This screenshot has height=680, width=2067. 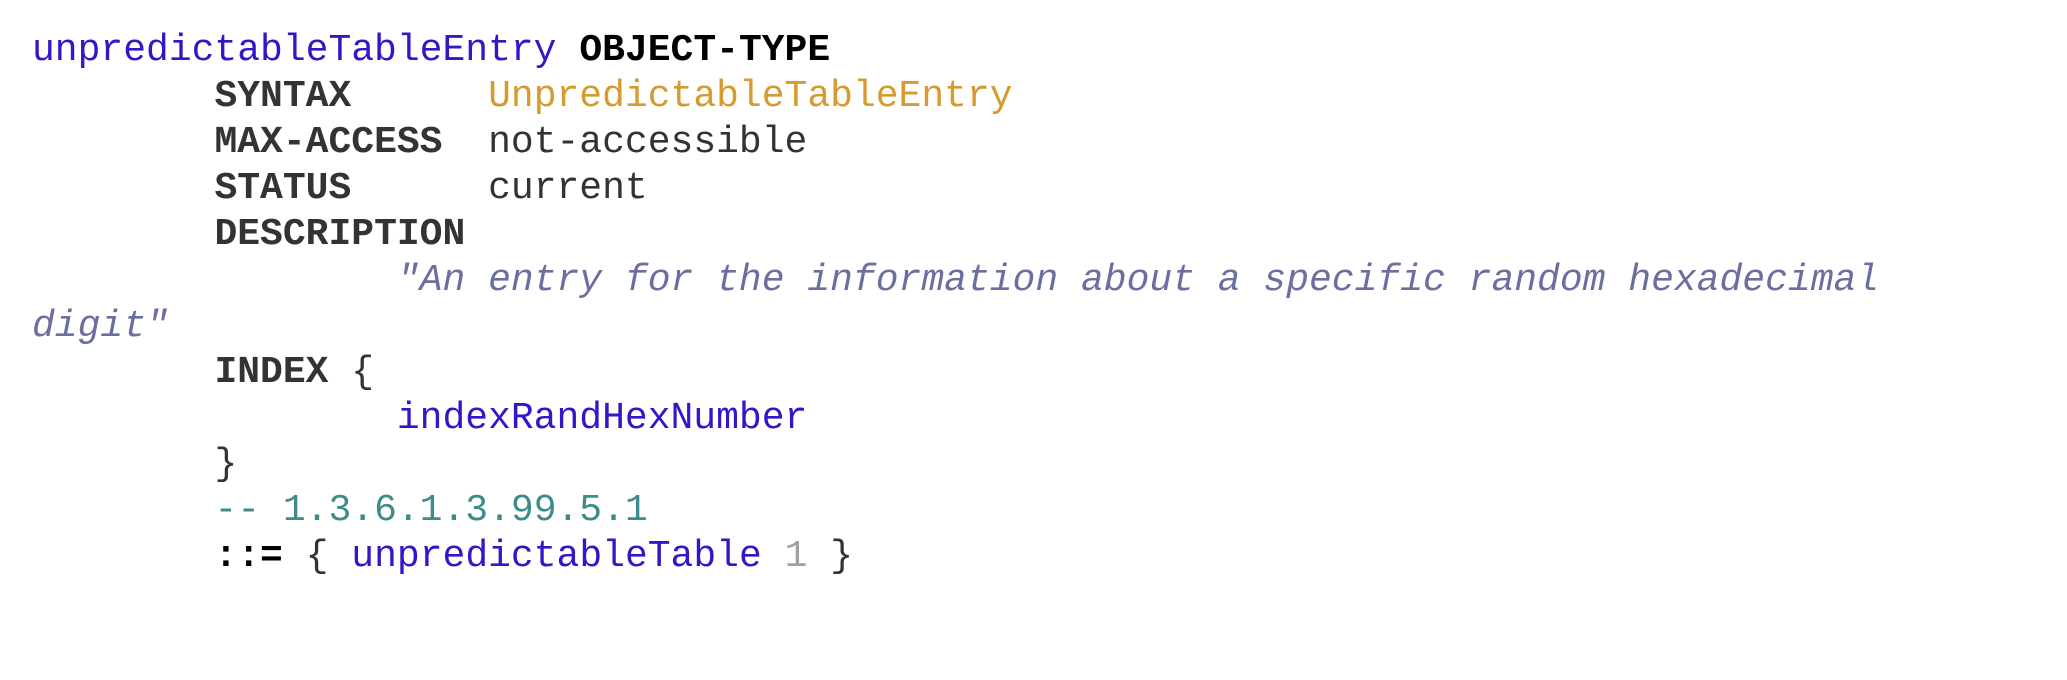 What do you see at coordinates (750, 96) in the screenshot?
I see `syntax-value: UnpredictableTableEntry` at bounding box center [750, 96].